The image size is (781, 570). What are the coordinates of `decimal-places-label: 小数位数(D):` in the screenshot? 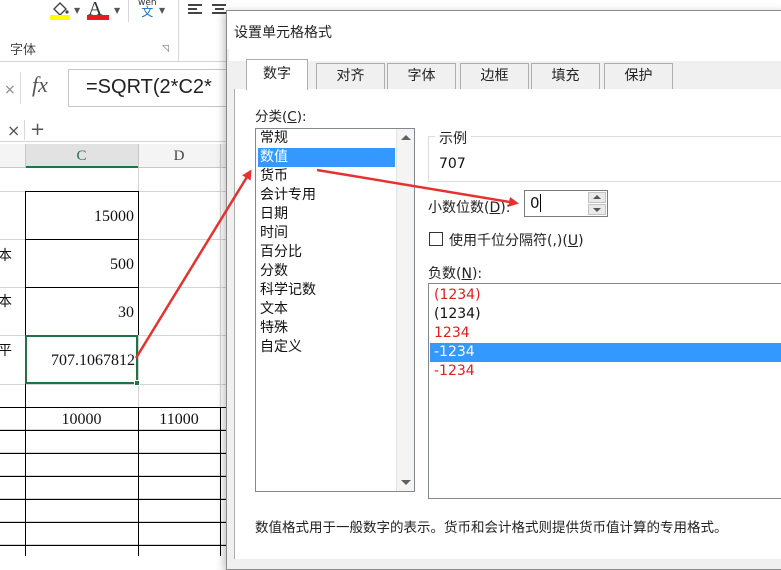 It's located at (469, 208).